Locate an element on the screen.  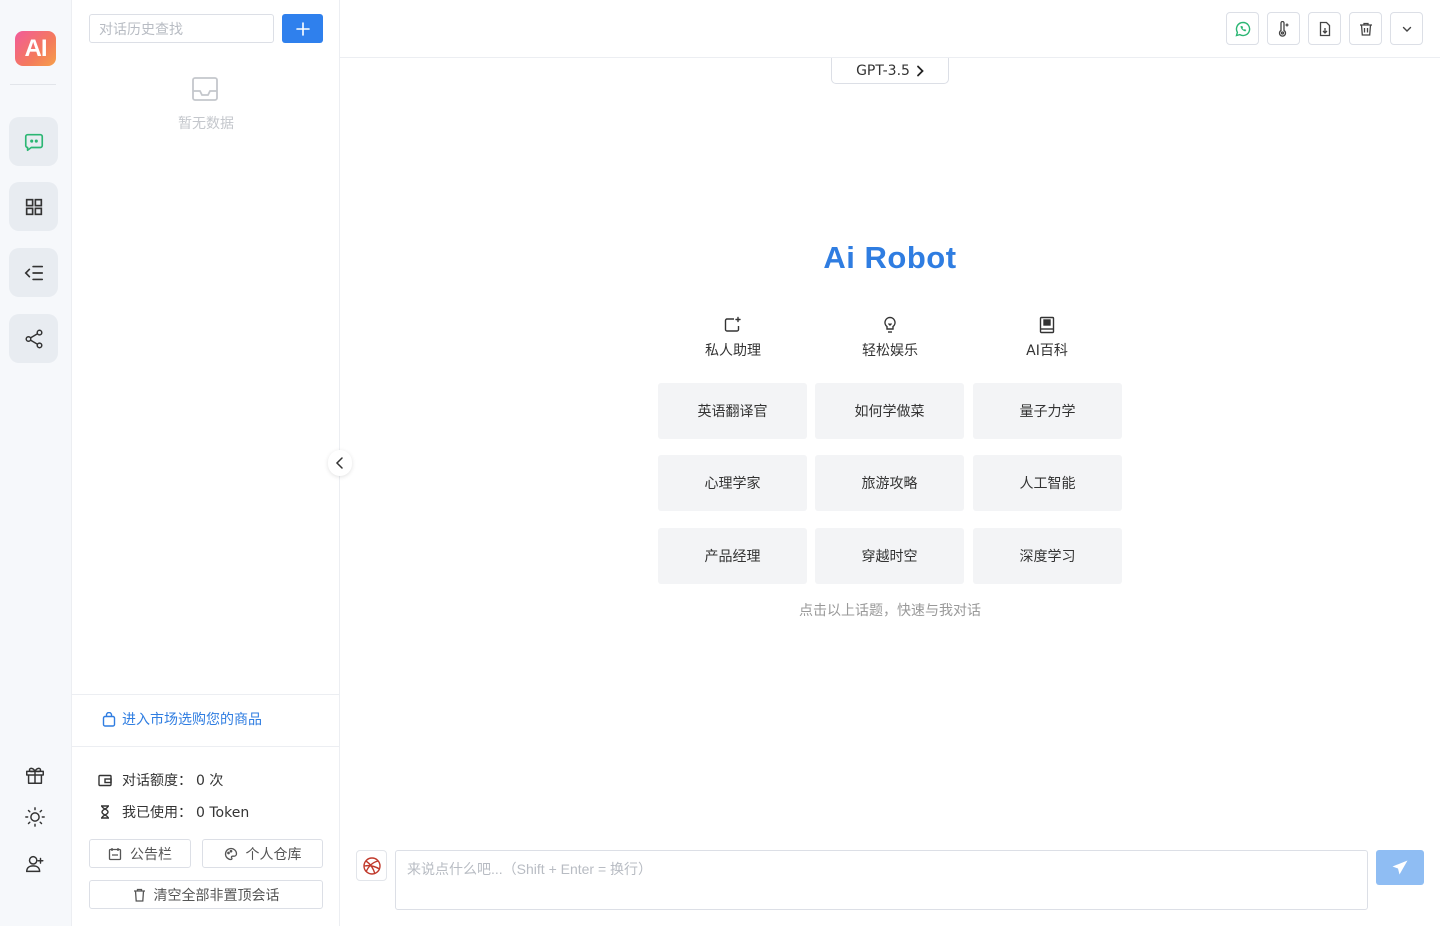
share-icon is located at coordinates (33, 338).